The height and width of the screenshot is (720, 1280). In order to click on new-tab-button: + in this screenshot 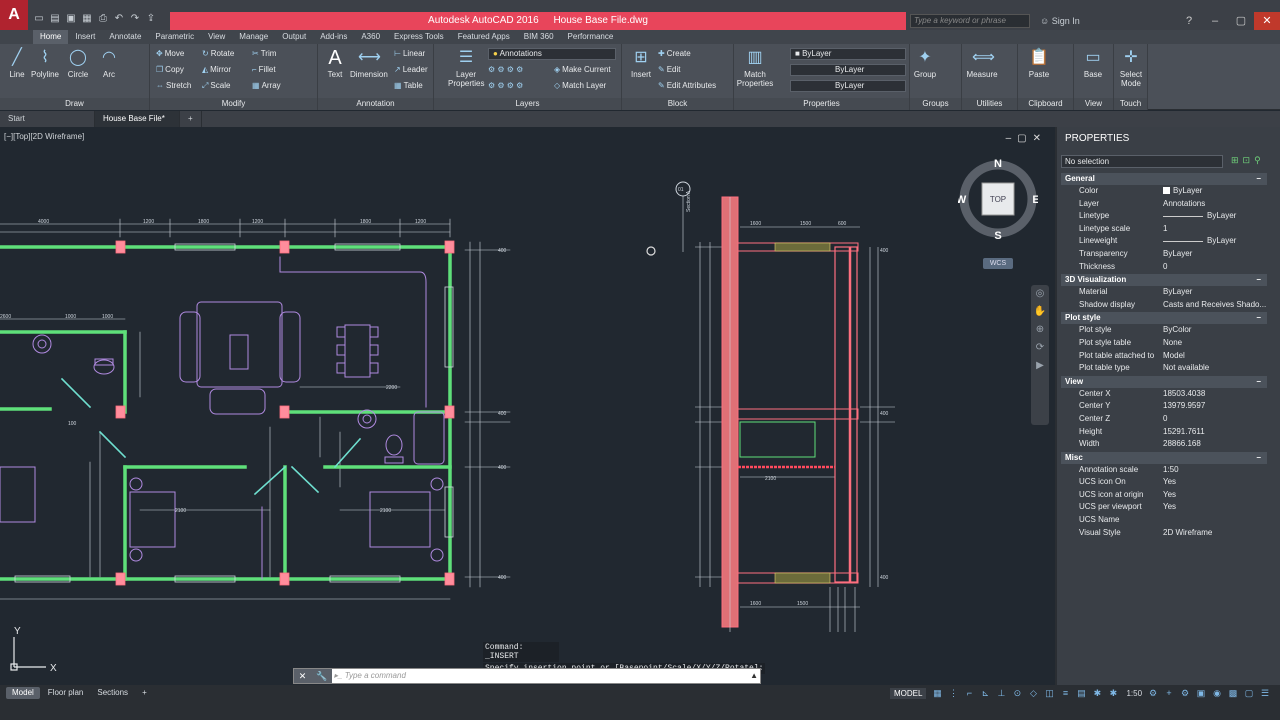, I will do `click(191, 119)`.